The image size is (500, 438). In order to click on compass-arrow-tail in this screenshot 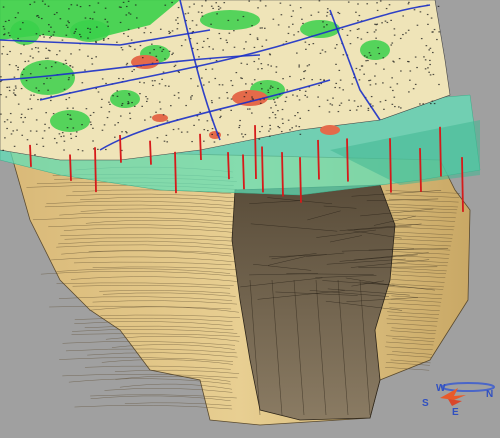, I will do `click(455, 402)`.